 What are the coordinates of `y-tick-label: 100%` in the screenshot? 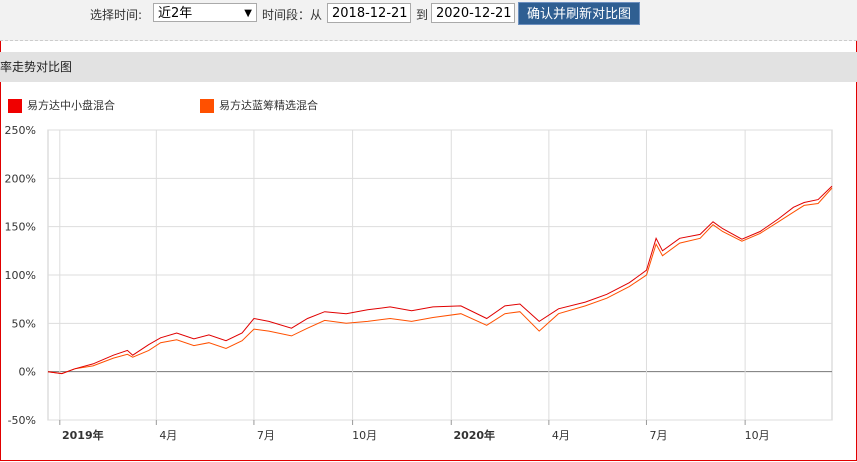 It's located at (20, 275).